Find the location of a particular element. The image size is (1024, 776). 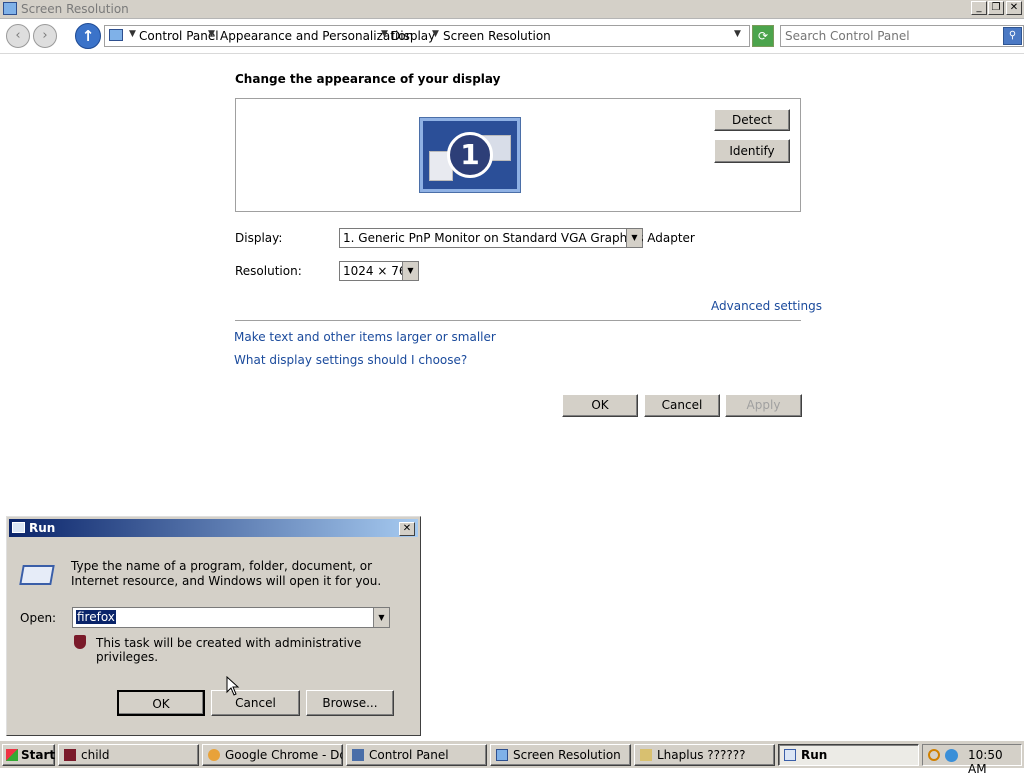

monitor-number: 1 is located at coordinates (470, 155).